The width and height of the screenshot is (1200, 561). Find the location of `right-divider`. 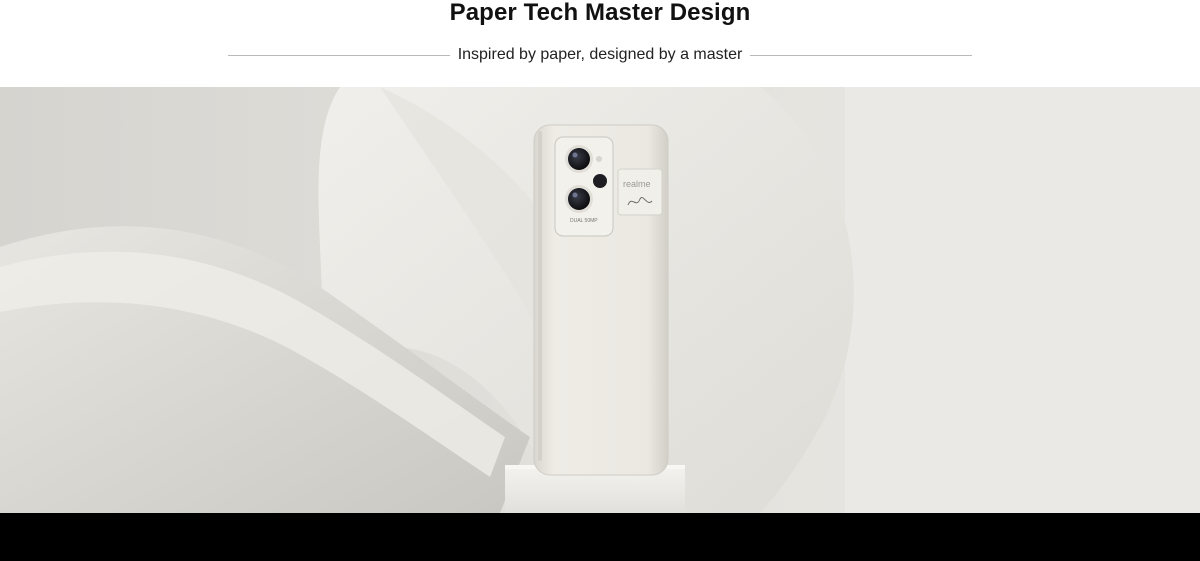

right-divider is located at coordinates (861, 55).